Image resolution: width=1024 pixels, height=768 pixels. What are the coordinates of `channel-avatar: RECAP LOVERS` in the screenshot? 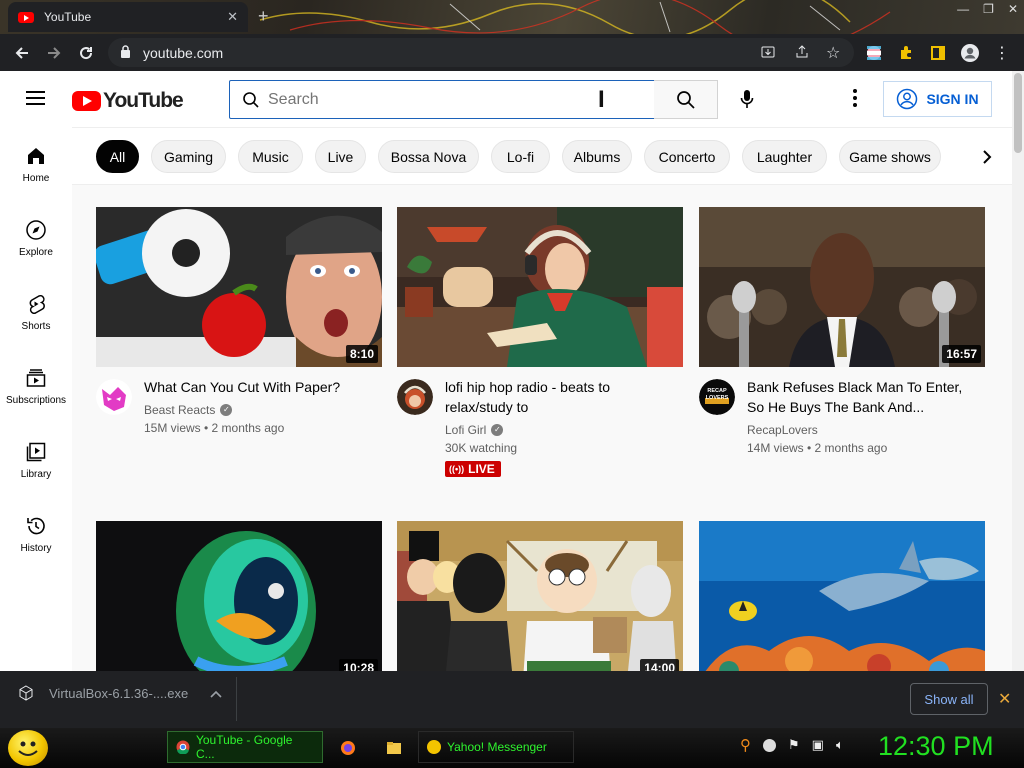 It's located at (717, 397).